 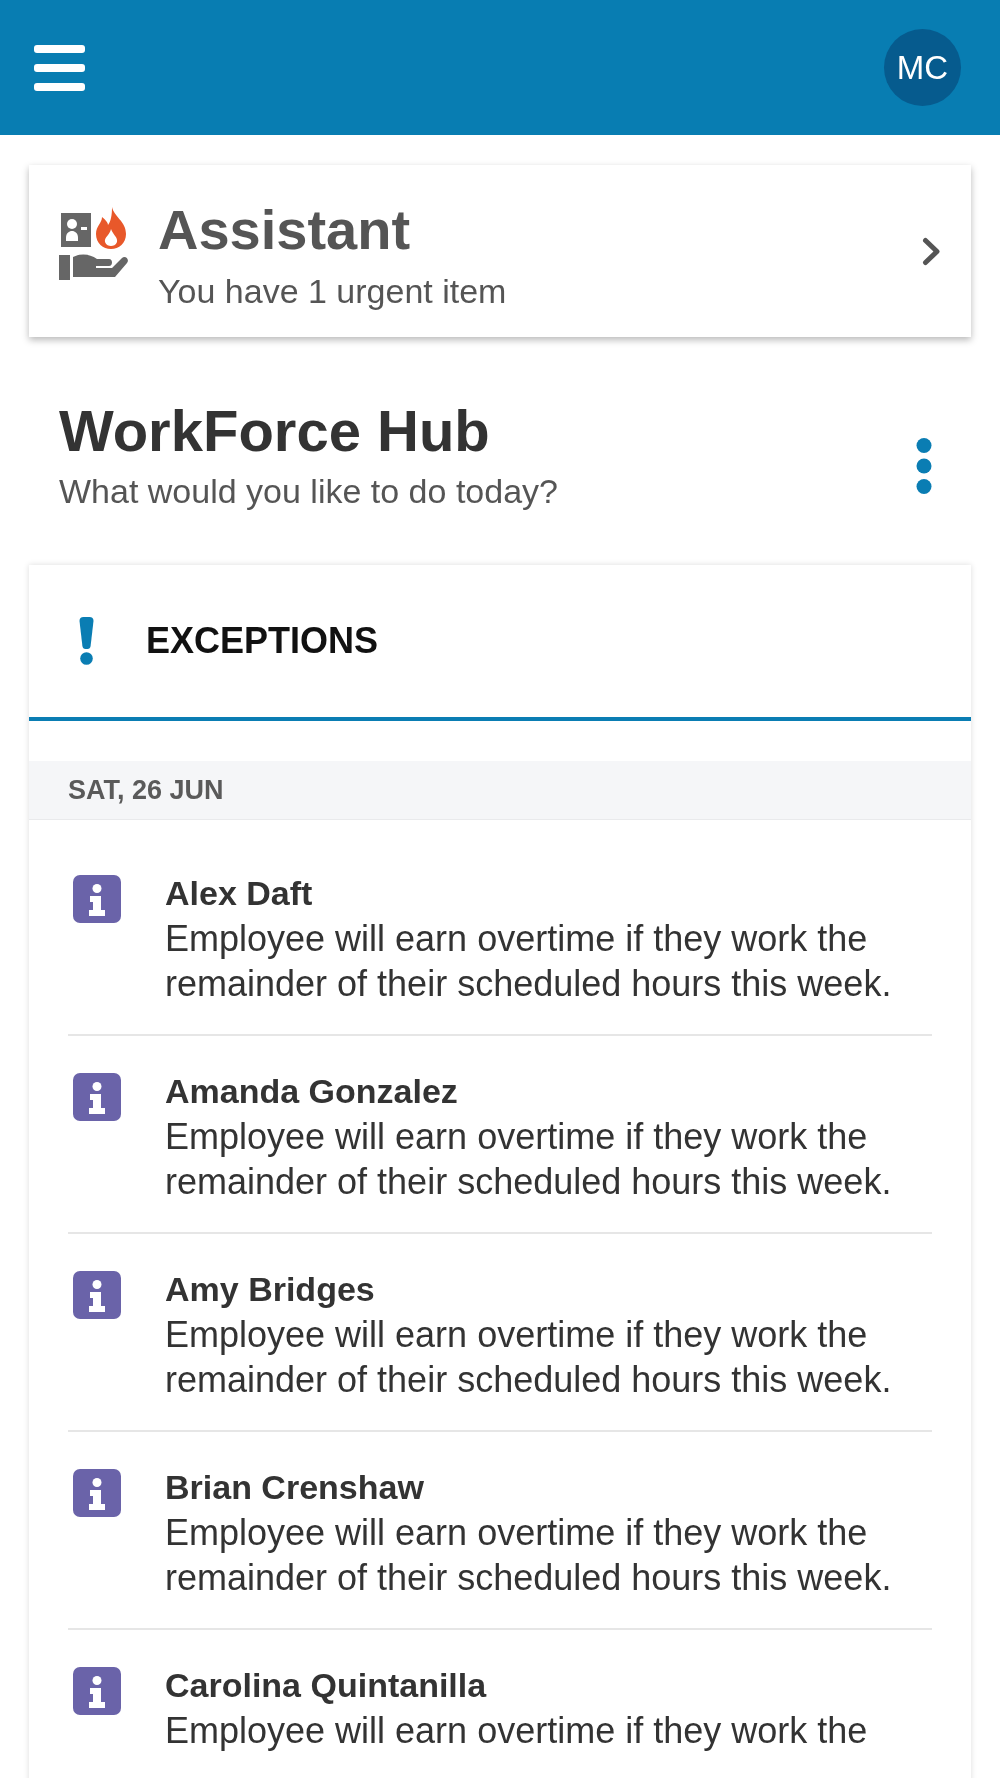 I want to click on assistant-card: Assistant You have 1 urgent item, so click(x=500, y=251).